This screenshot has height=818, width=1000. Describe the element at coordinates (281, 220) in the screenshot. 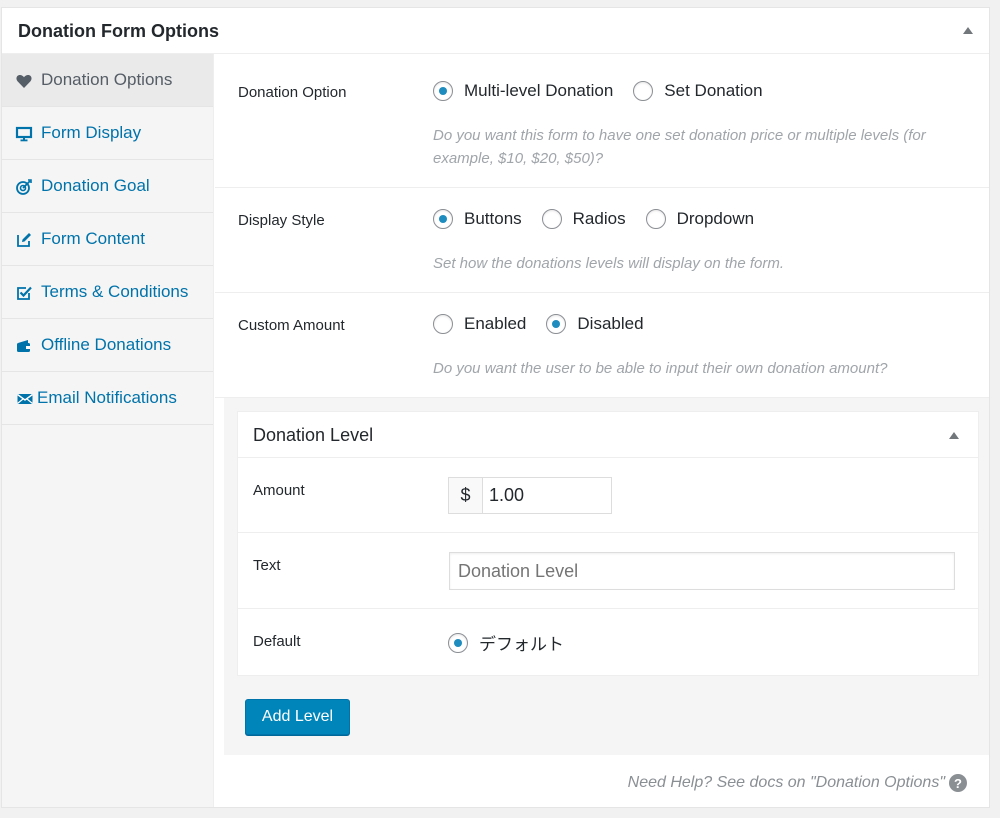

I see `field-label: Display Style` at that location.